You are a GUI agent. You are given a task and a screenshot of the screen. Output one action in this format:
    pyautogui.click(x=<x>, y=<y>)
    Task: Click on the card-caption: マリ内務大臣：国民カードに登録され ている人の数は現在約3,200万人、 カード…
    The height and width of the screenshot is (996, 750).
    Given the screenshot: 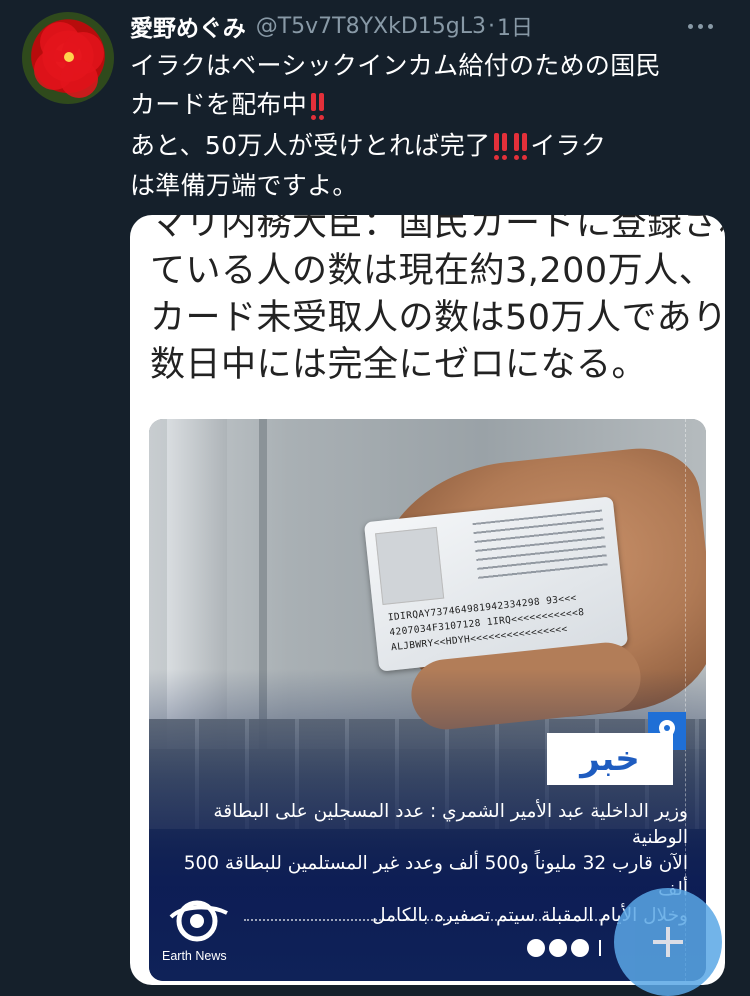 What is the action you would take?
    pyautogui.click(x=437, y=302)
    